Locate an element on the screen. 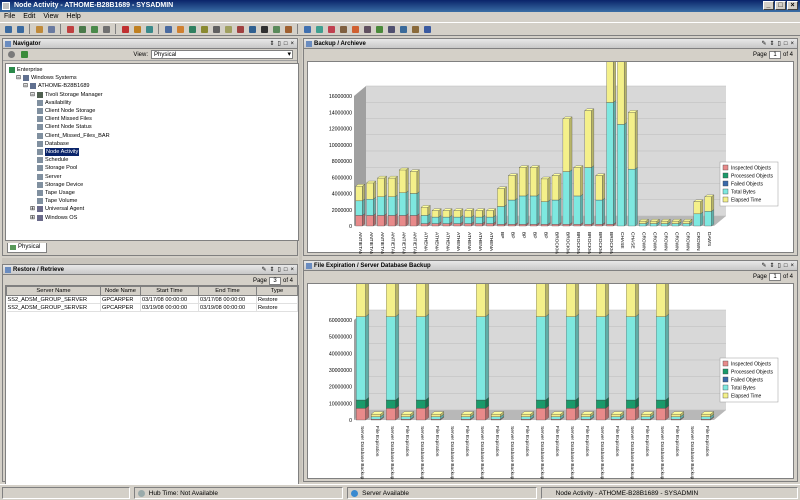 The image size is (800, 500). tree-item: Schedule is located at coordinates (52, 160).